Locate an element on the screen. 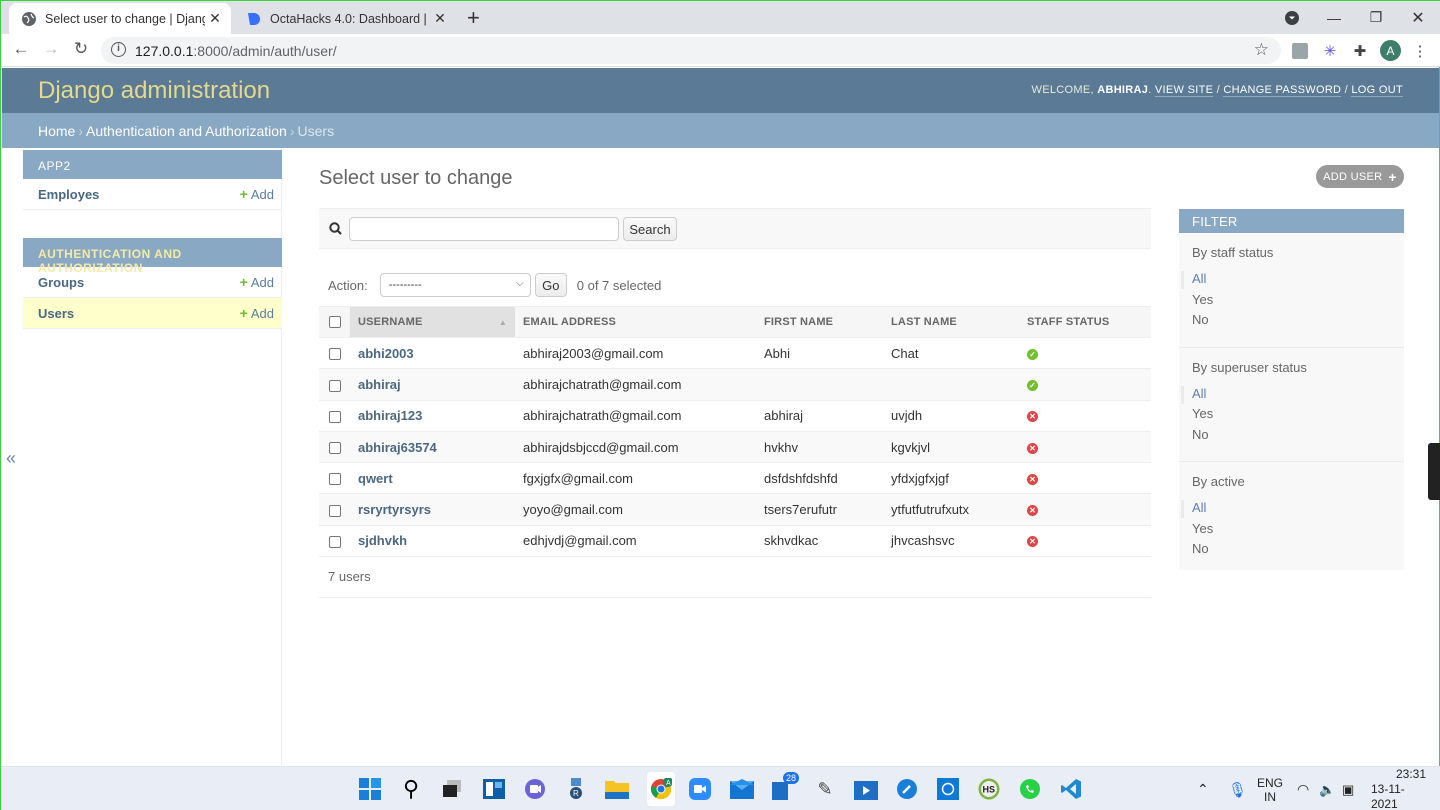 This screenshot has width=1440, height=810. usb-tool-button: ✎ is located at coordinates (825, 789).